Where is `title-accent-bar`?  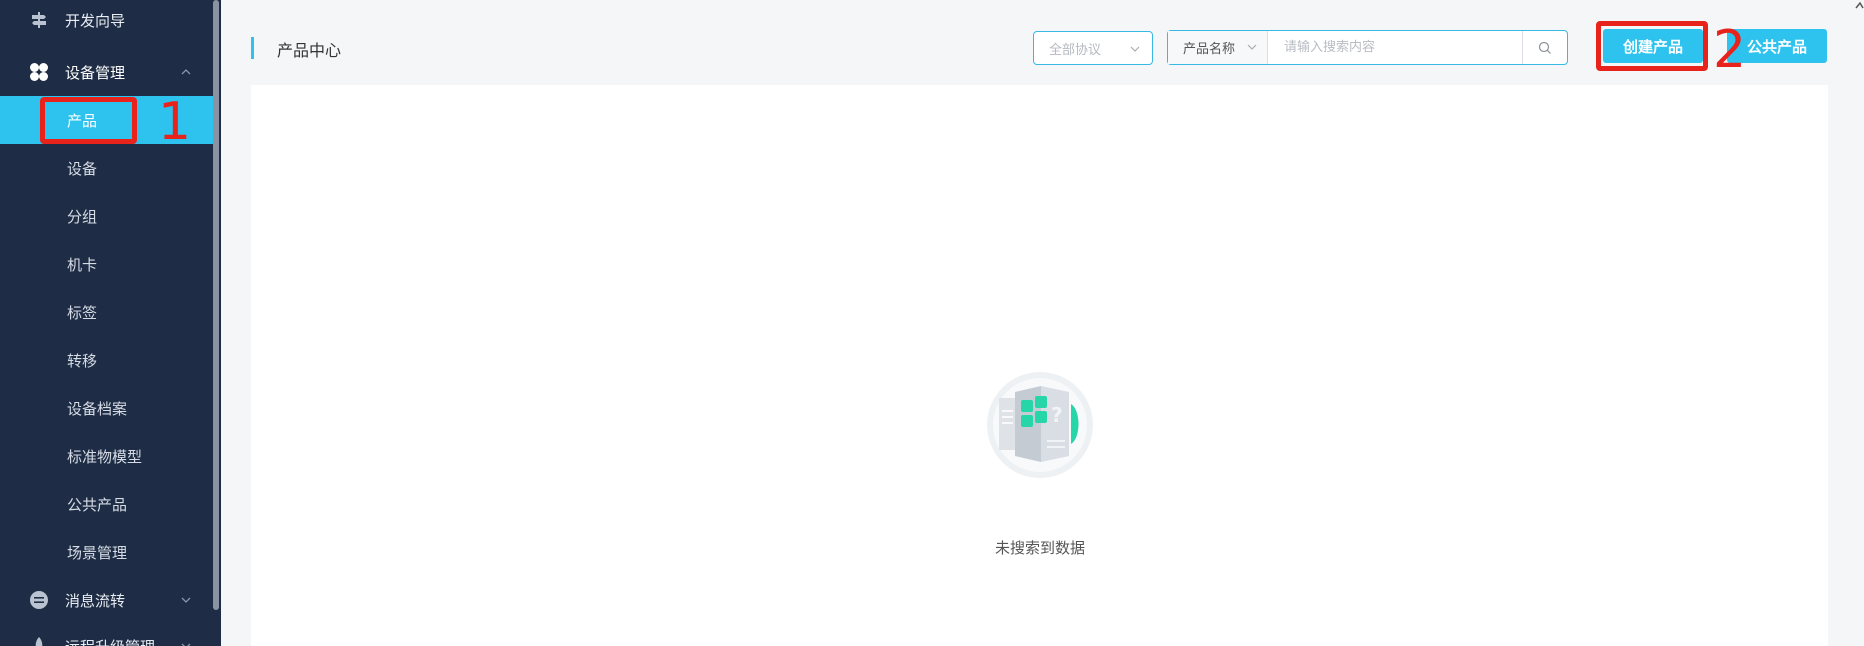 title-accent-bar is located at coordinates (252, 48).